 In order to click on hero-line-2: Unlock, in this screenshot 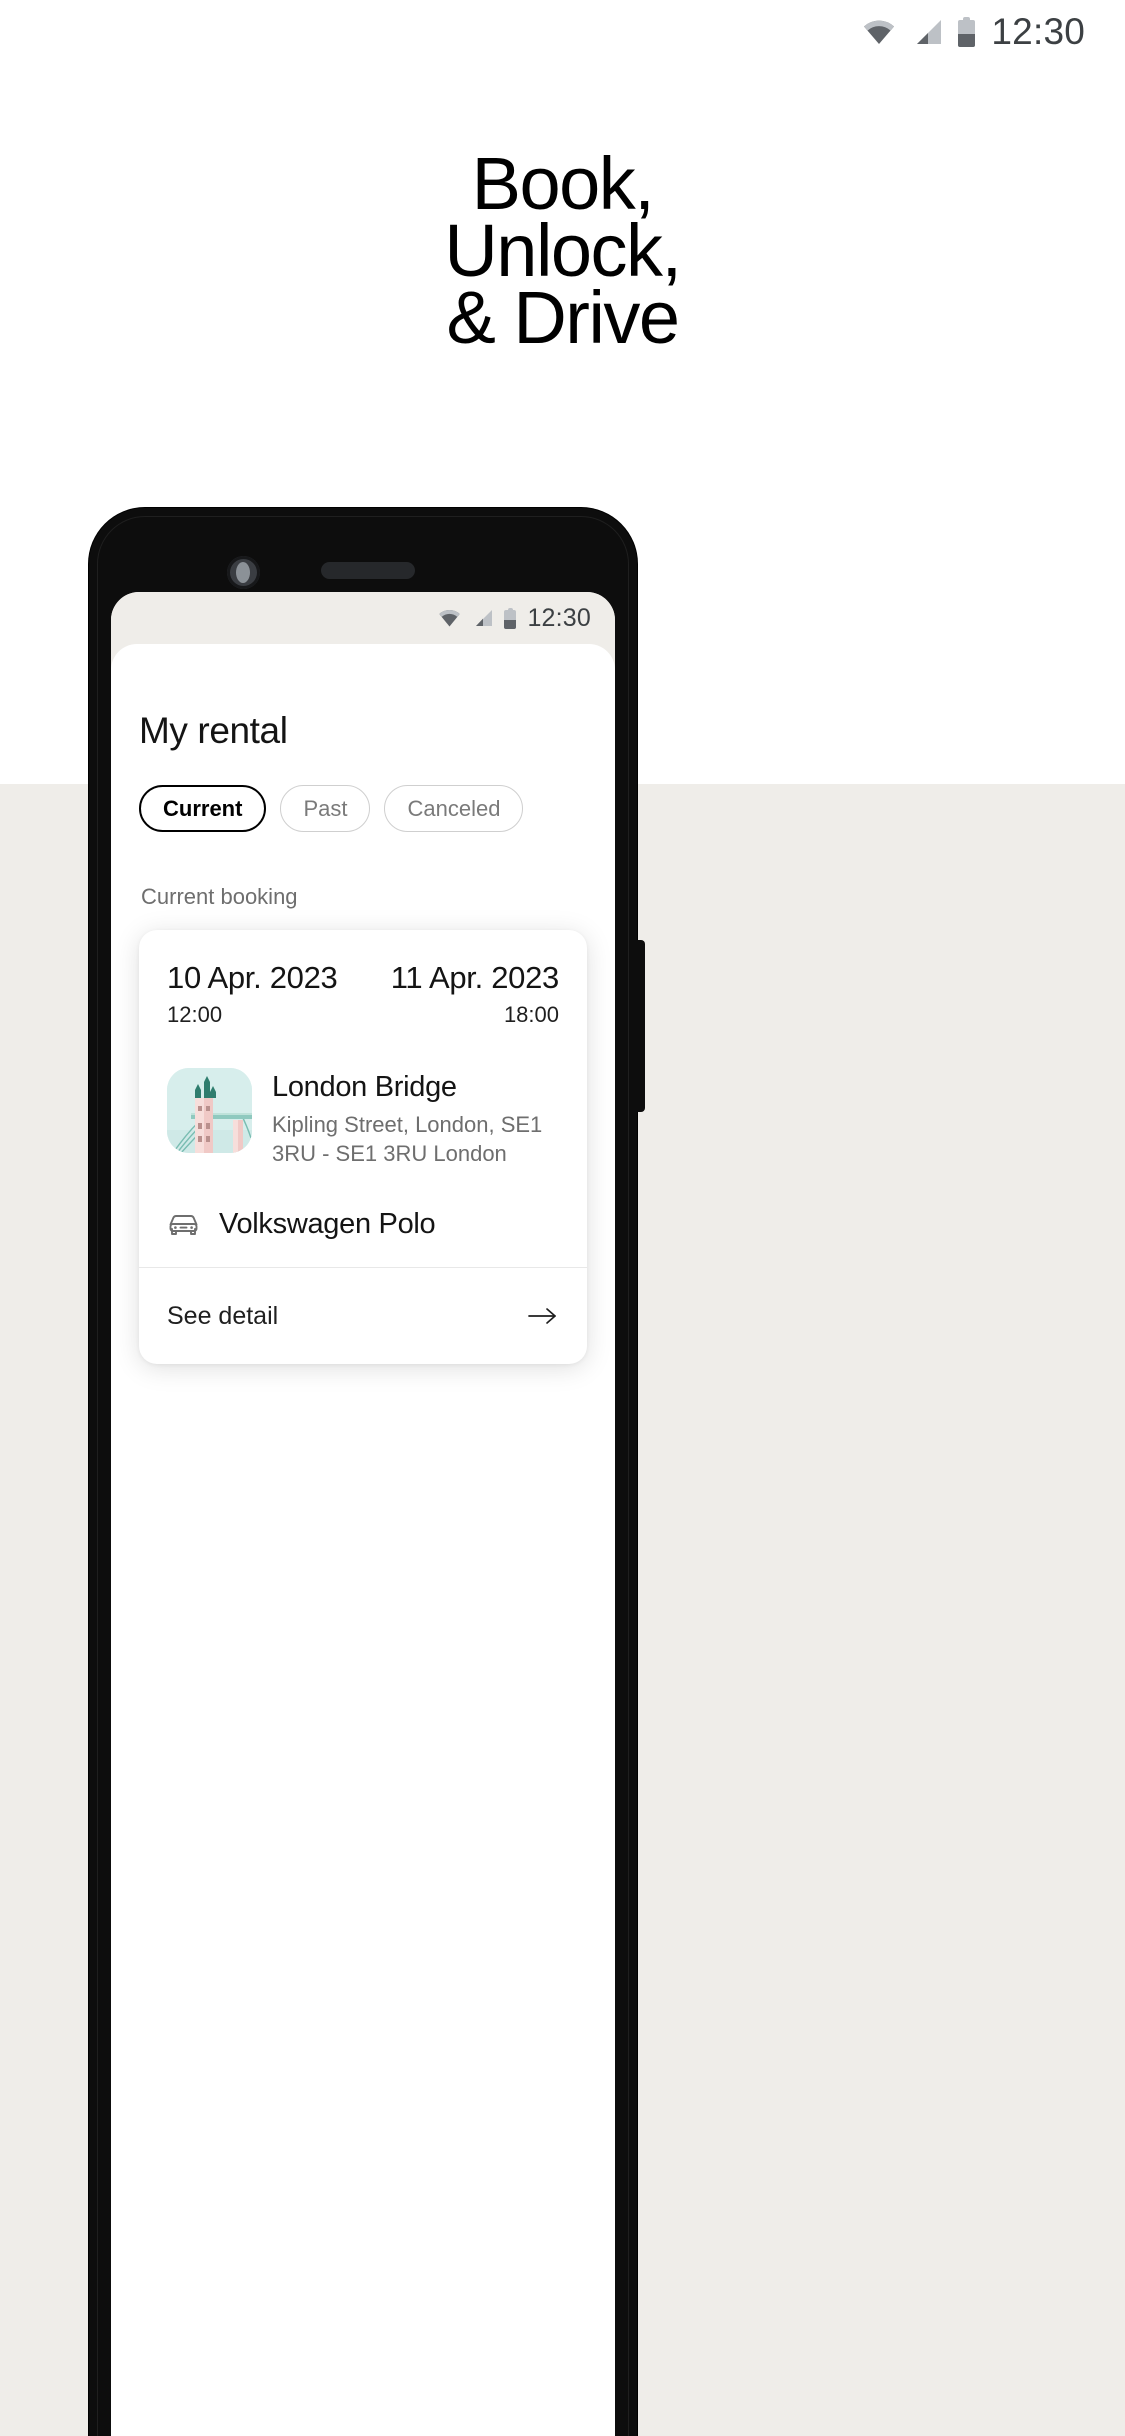, I will do `click(563, 250)`.